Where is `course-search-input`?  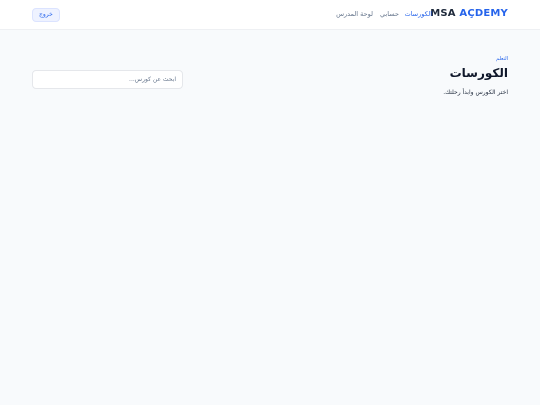 course-search-input is located at coordinates (107, 79).